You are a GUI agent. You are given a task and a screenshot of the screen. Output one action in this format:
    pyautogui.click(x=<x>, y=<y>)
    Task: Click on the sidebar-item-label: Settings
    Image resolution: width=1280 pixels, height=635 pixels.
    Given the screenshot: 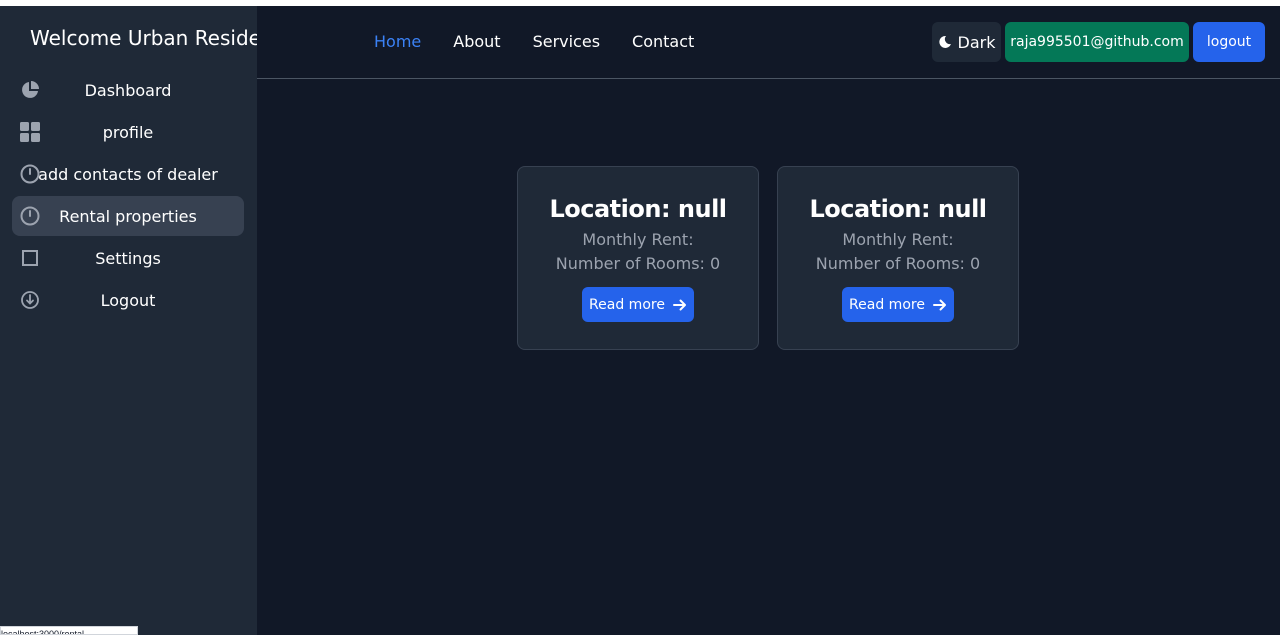 What is the action you would take?
    pyautogui.click(x=128, y=258)
    